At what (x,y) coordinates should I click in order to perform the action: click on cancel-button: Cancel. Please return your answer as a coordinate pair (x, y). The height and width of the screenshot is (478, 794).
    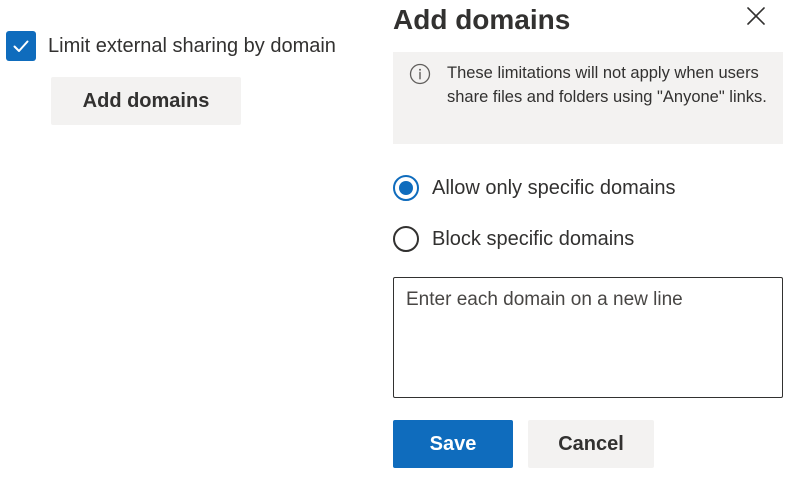
    Looking at the image, I should click on (591, 444).